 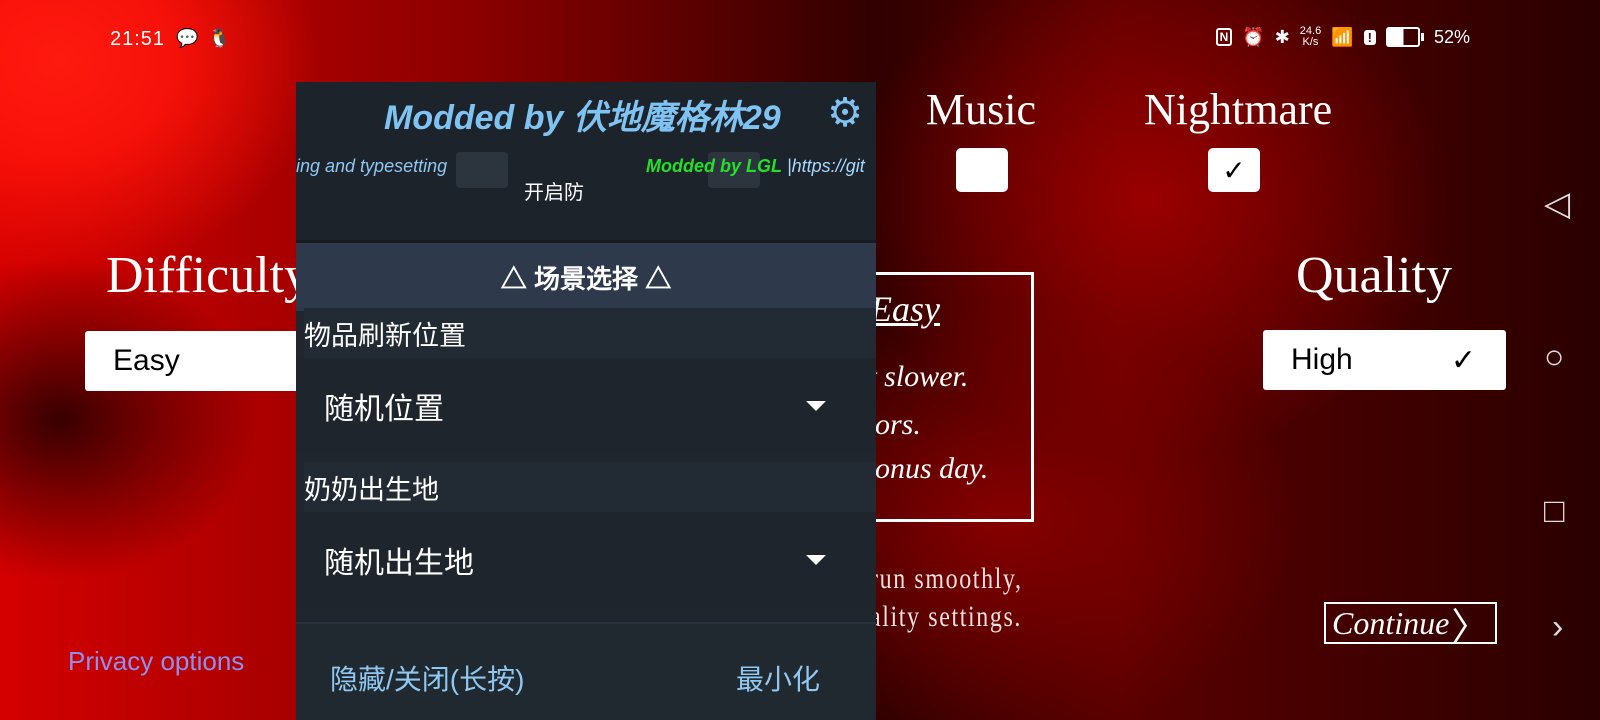 What do you see at coordinates (924, 468) in the screenshot?
I see `info-line: bonus day.` at bounding box center [924, 468].